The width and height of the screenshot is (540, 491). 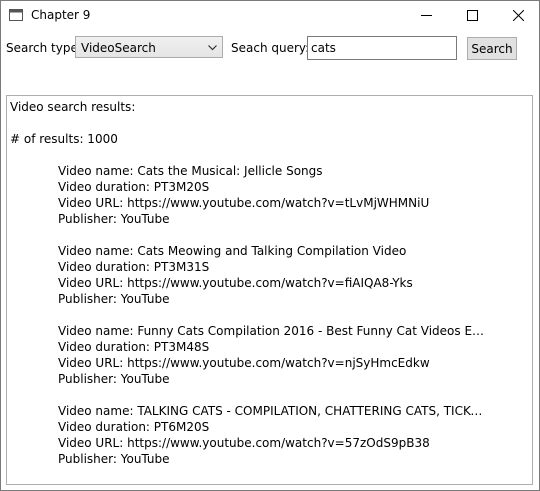 What do you see at coordinates (134, 267) in the screenshot?
I see `video-duration: Video duration: PT3M31S` at bounding box center [134, 267].